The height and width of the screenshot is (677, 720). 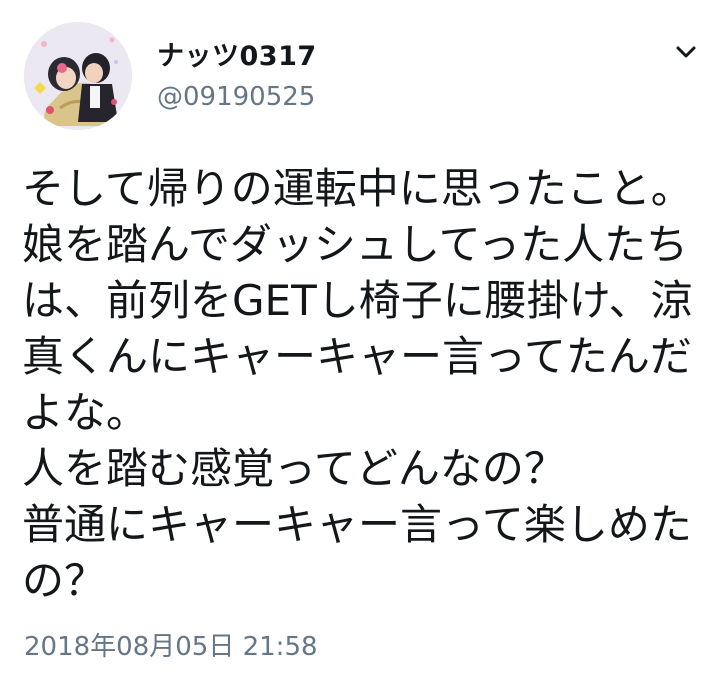 I want to click on profile-photo-icon, so click(x=78, y=76).